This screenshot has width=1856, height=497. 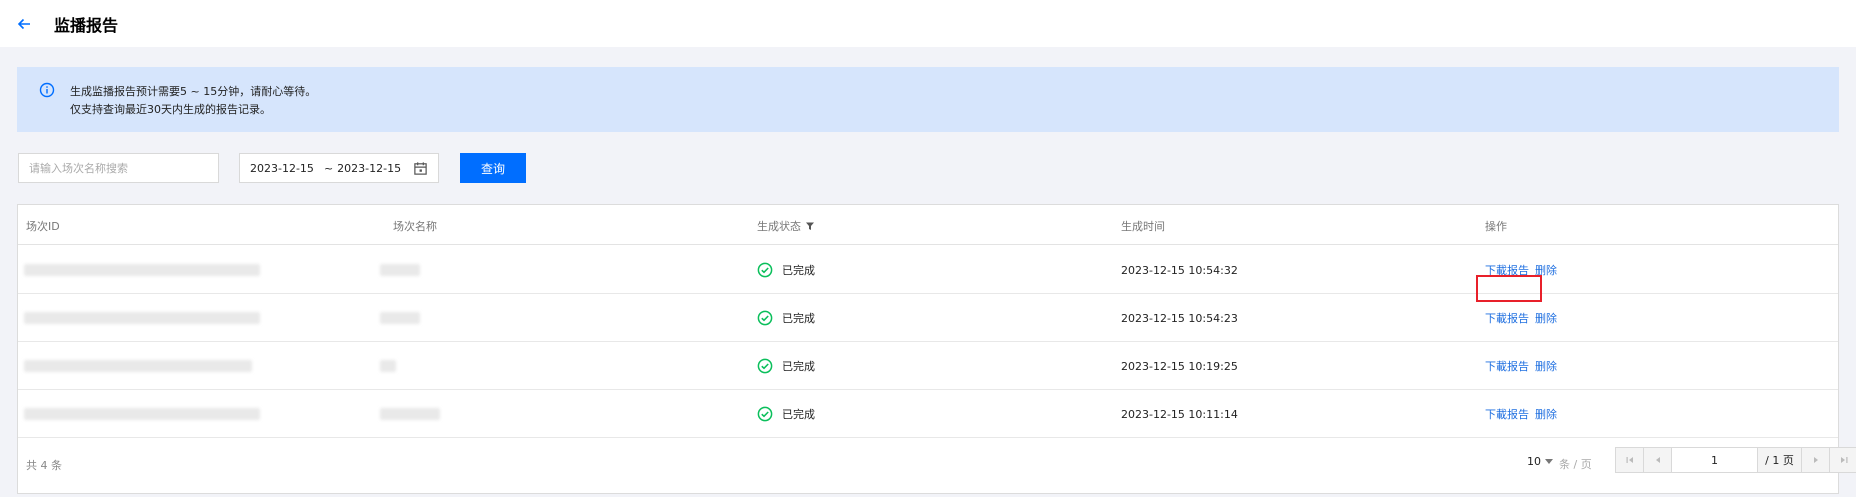 What do you see at coordinates (1780, 460) in the screenshot?
I see `page-total-label: / 1 页` at bounding box center [1780, 460].